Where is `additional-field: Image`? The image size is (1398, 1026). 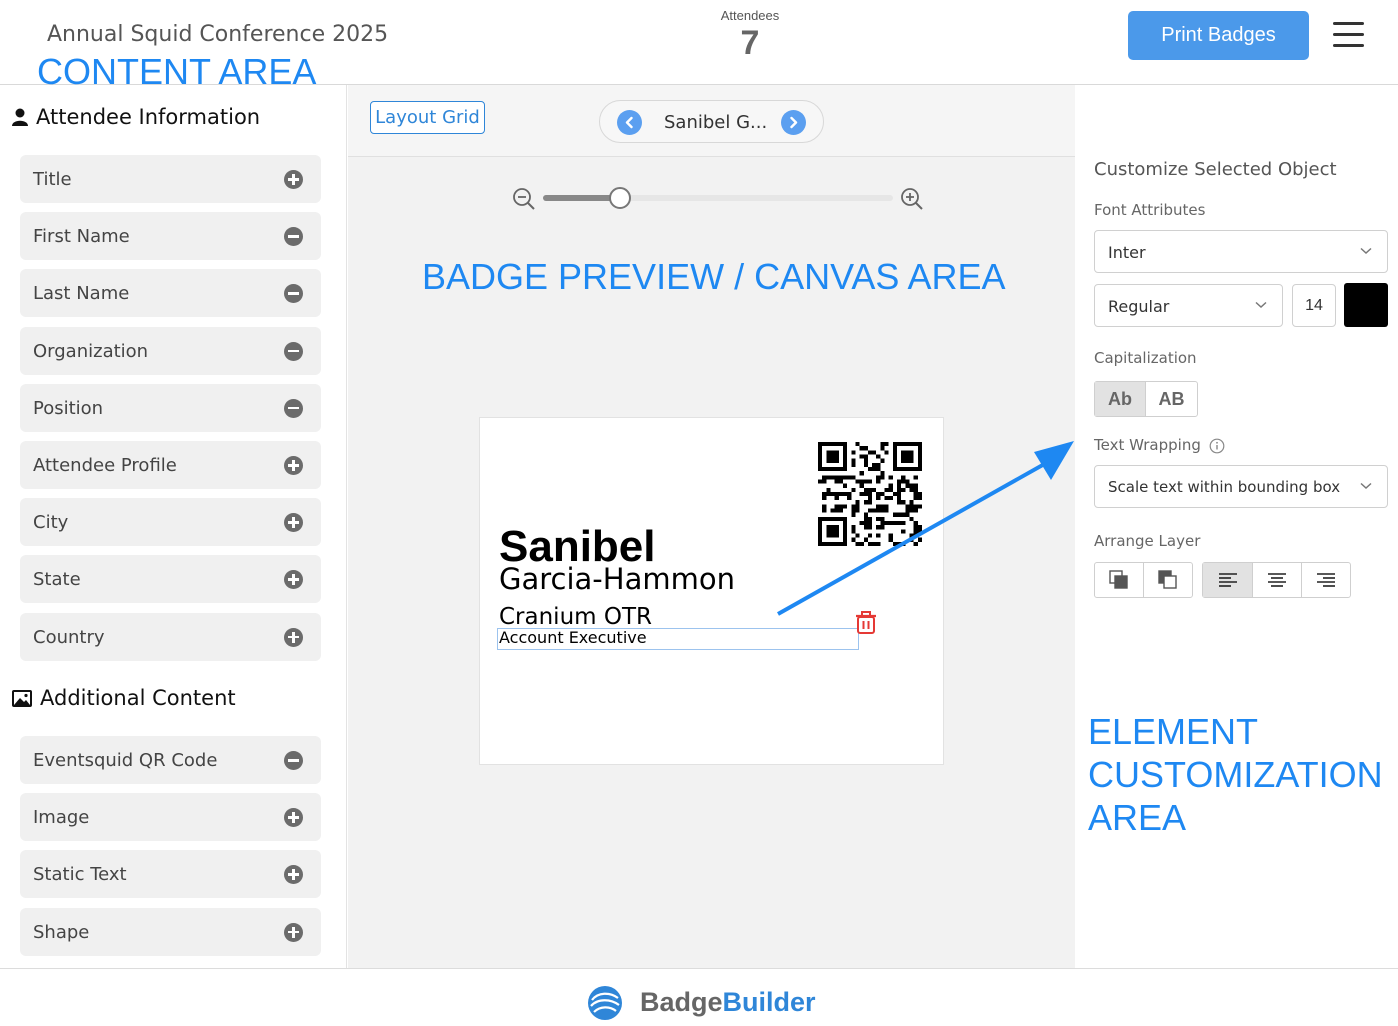
additional-field: Image is located at coordinates (170, 817).